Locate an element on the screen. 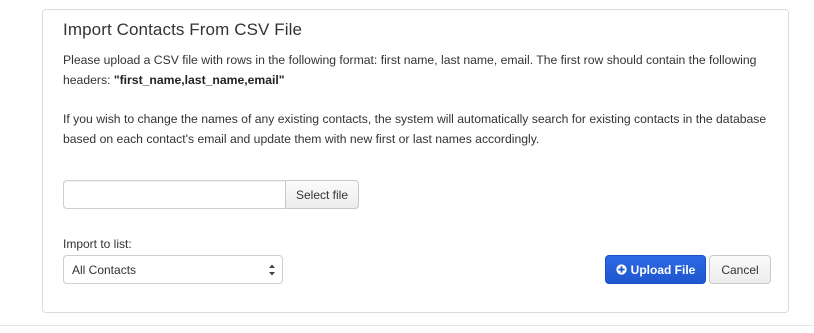 The height and width of the screenshot is (333, 814). plus-circle-icon is located at coordinates (621, 269).